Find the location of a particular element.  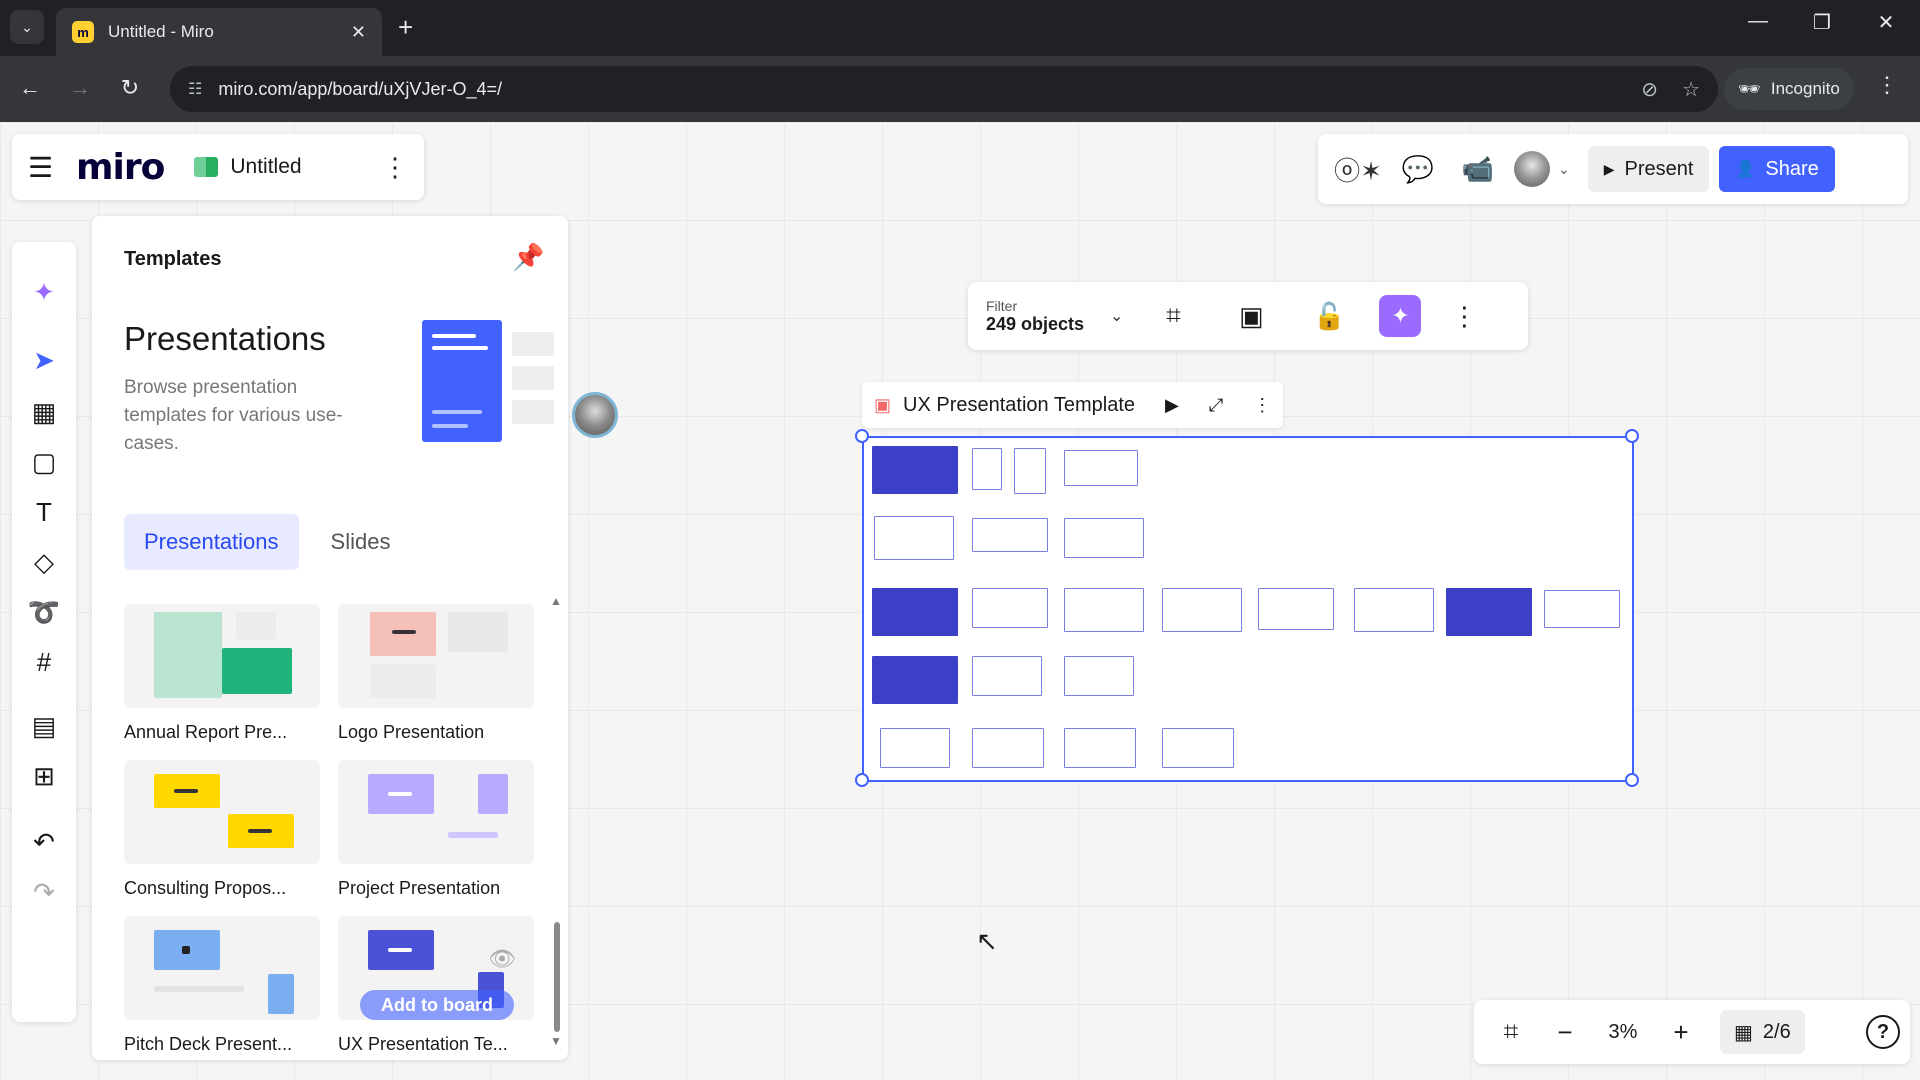

browser-menu-kebab-icon: ⋮ is located at coordinates (1887, 85).